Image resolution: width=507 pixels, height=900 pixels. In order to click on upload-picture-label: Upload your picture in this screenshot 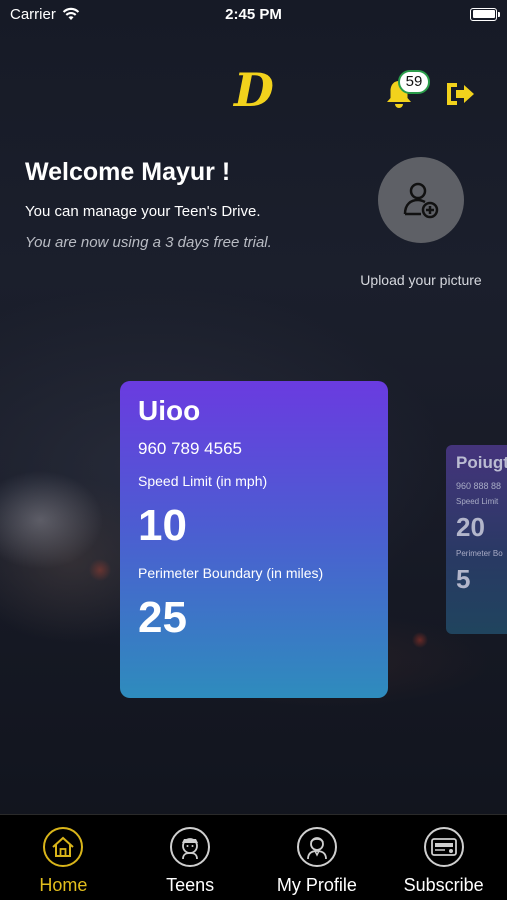, I will do `click(421, 280)`.